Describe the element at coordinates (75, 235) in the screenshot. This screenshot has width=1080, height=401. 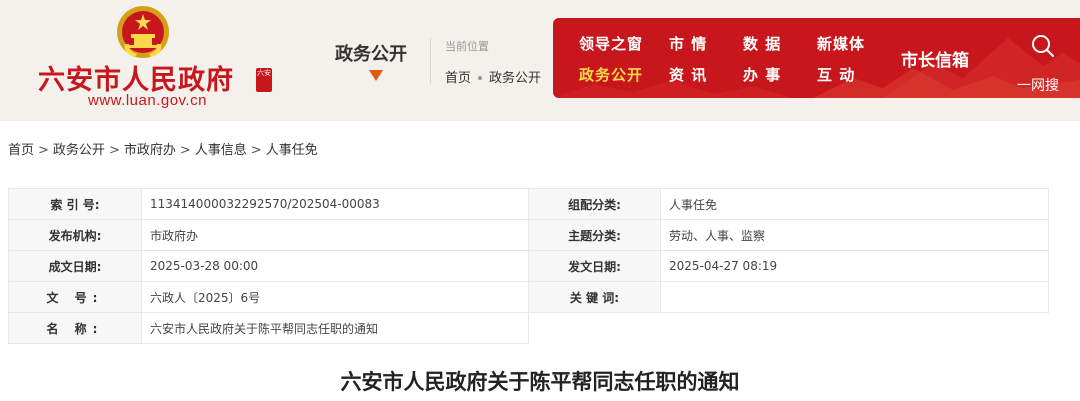
I see `publisher-label: 发布机构:` at that location.